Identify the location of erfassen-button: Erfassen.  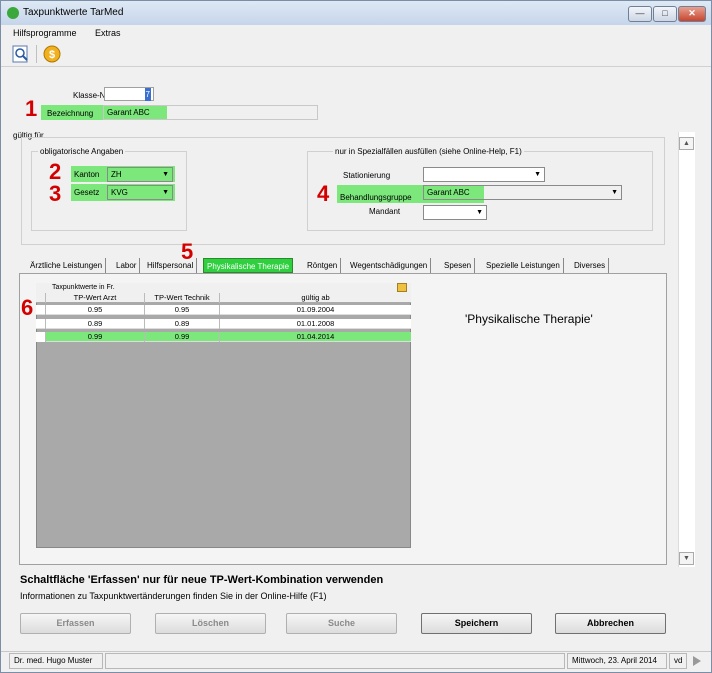
(75, 623).